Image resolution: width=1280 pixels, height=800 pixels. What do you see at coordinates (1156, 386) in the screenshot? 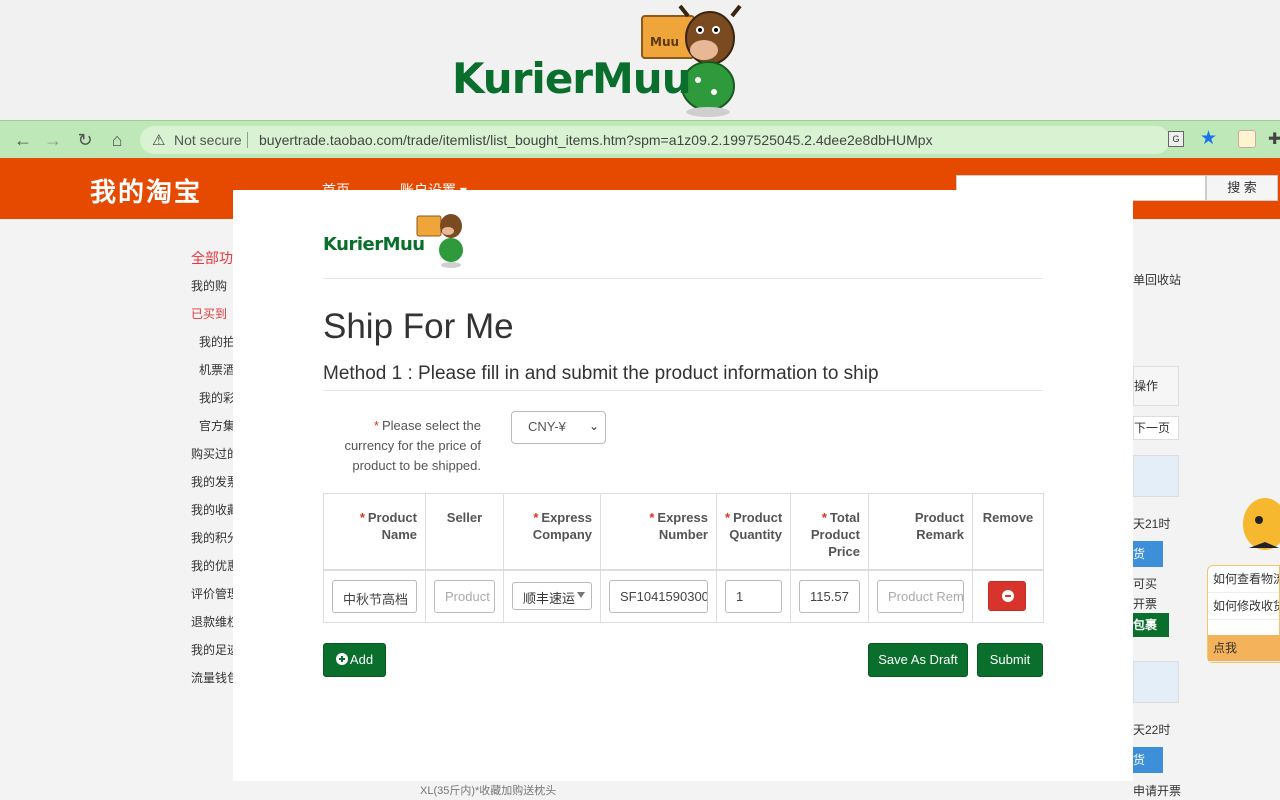
I see `operation-header: 操作` at bounding box center [1156, 386].